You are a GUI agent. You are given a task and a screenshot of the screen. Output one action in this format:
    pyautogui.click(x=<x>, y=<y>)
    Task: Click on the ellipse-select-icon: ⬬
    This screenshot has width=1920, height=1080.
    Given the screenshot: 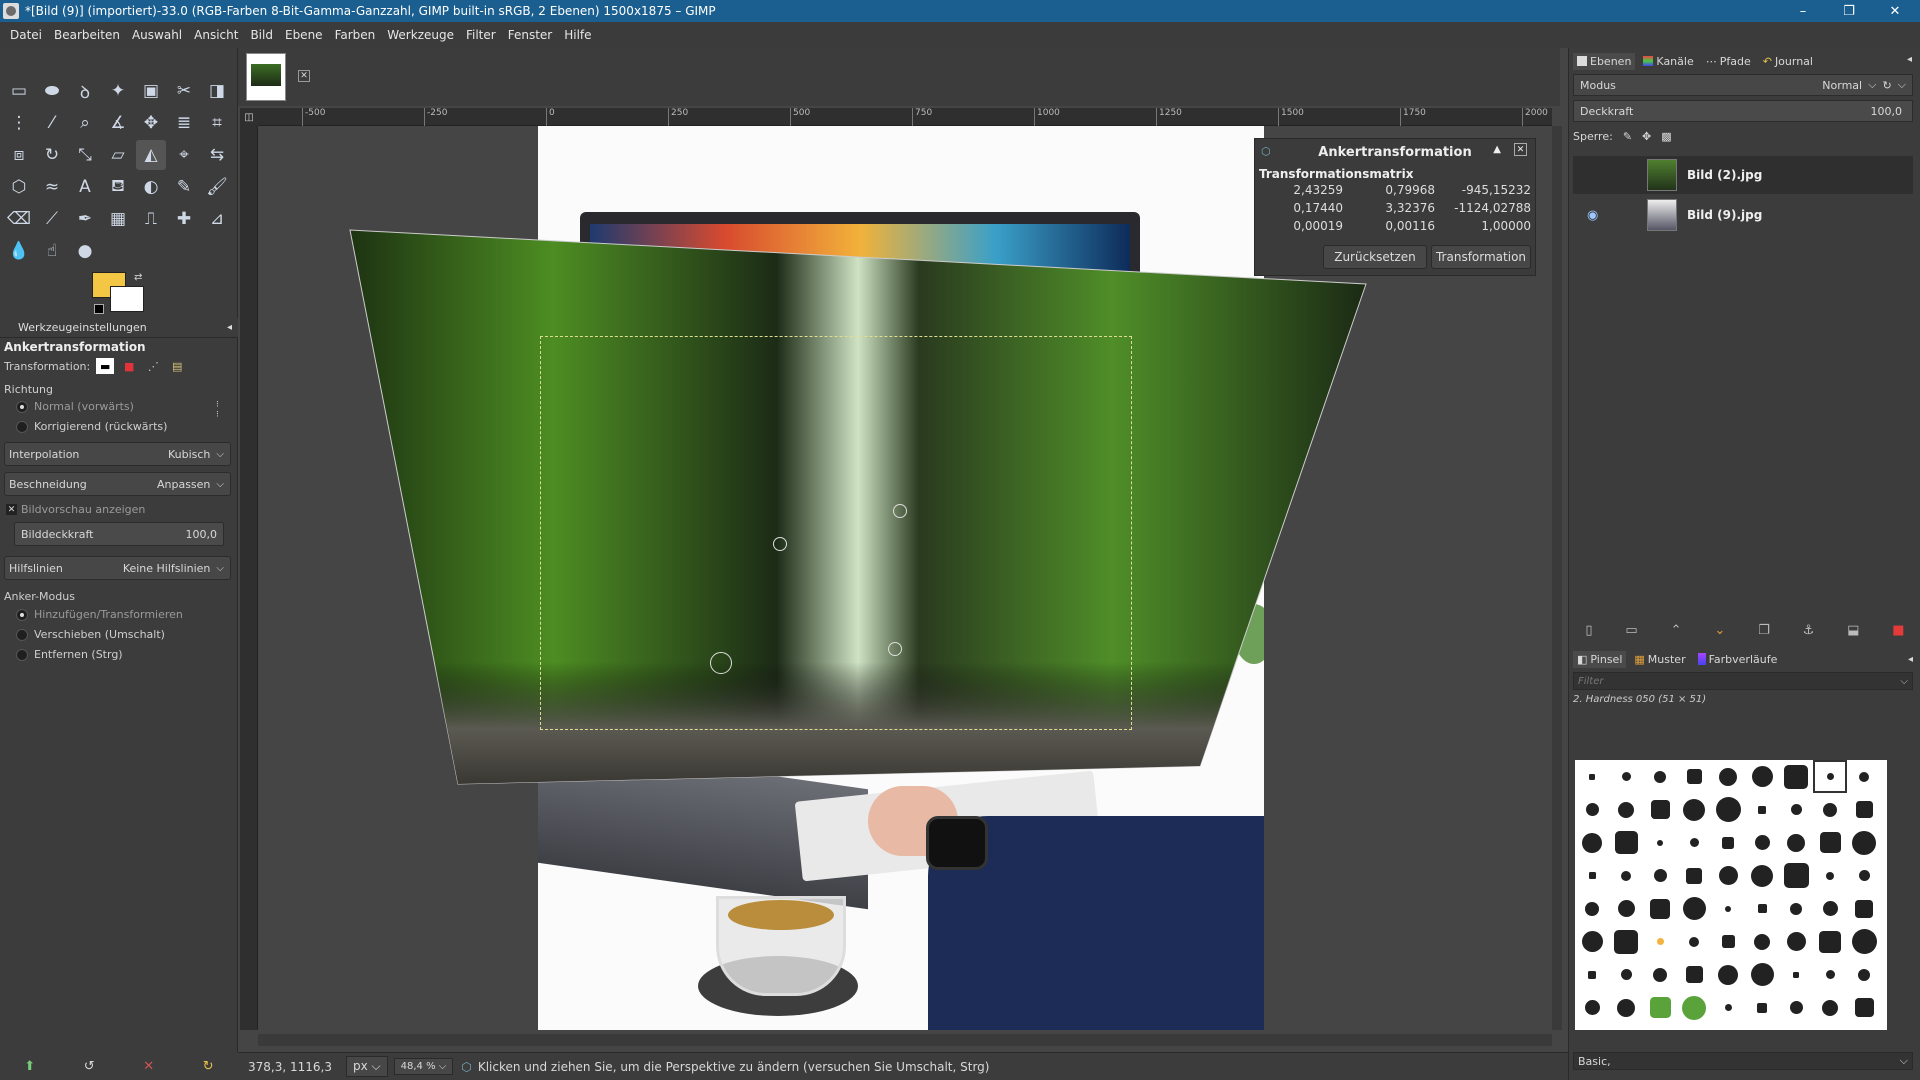 What is the action you would take?
    pyautogui.click(x=52, y=91)
    